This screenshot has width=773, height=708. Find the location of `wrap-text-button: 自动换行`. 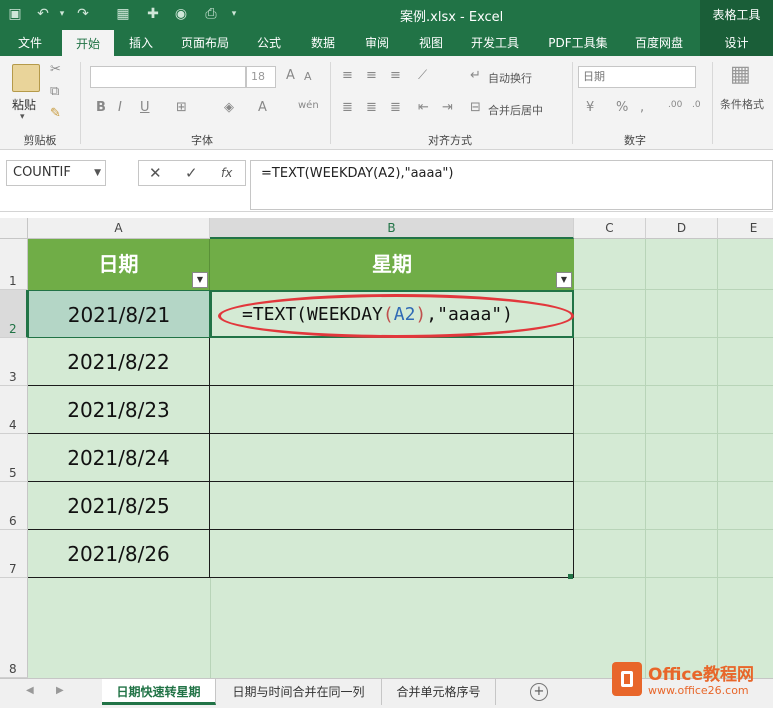

wrap-text-button: 自动换行 is located at coordinates (510, 78).